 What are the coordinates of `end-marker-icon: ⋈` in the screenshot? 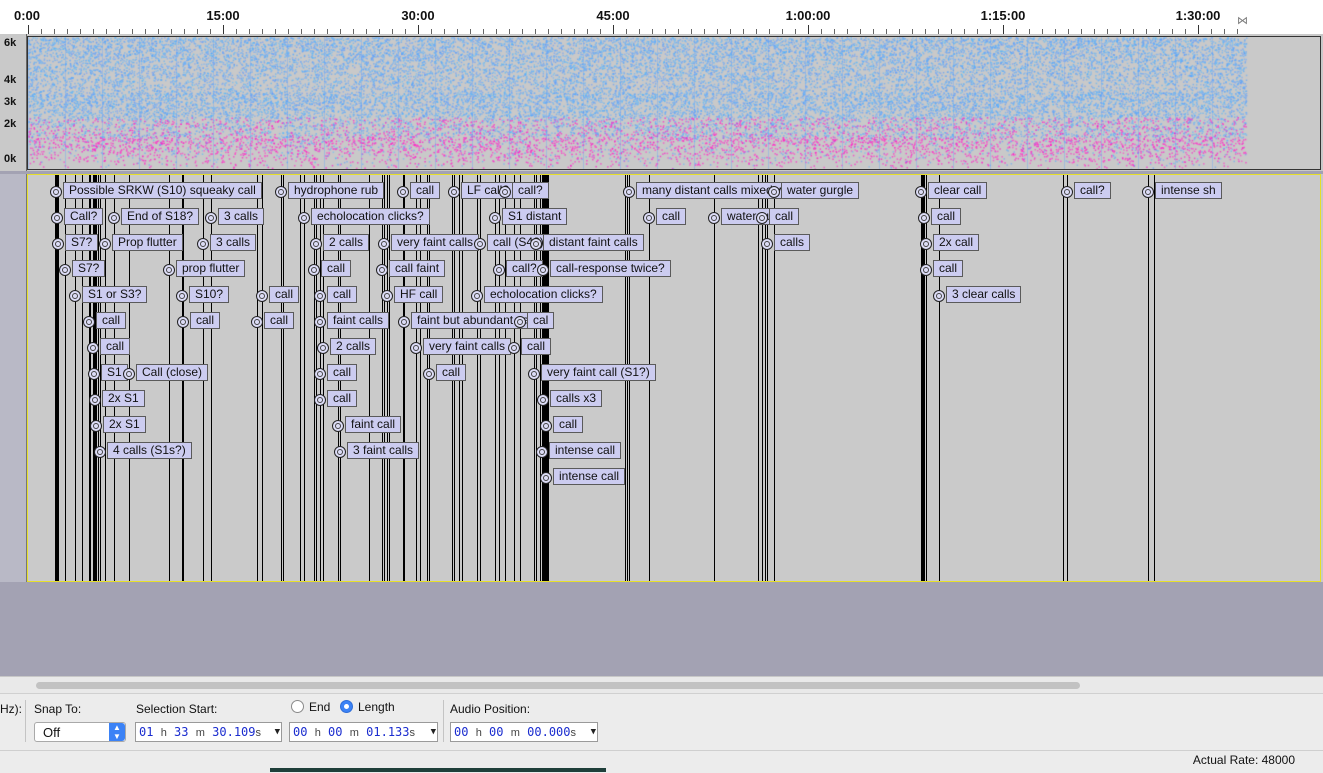 It's located at (1242, 20).